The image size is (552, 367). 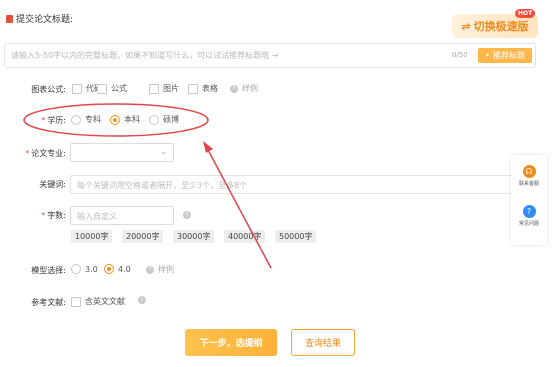 What do you see at coordinates (208, 147) in the screenshot?
I see `annotation-arrowhead` at bounding box center [208, 147].